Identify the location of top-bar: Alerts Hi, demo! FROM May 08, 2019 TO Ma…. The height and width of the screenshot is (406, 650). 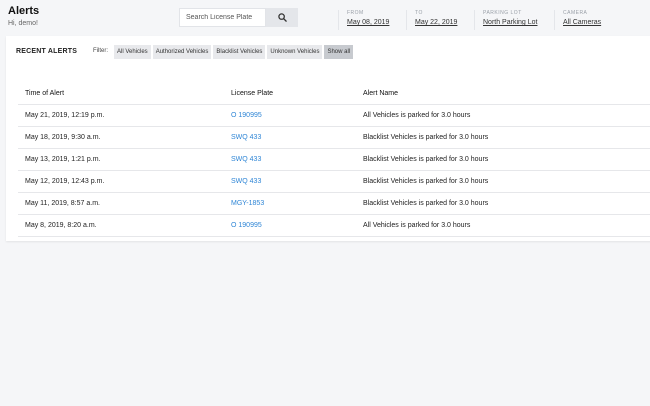
(325, 17).